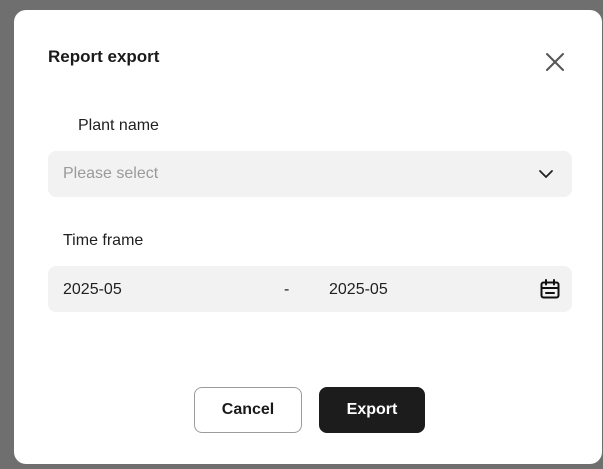 The height and width of the screenshot is (469, 603). Describe the element at coordinates (550, 289) in the screenshot. I see `calendar-icon` at that location.